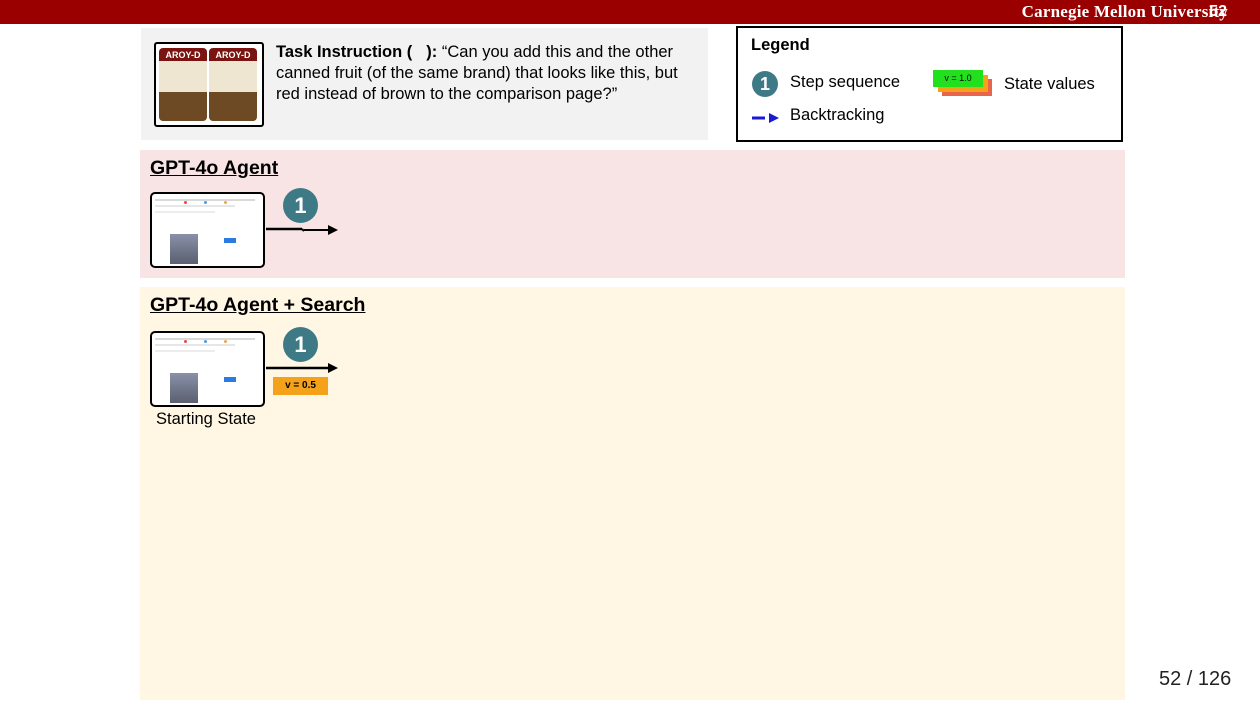 The image size is (1260, 709). What do you see at coordinates (233, 84) in the screenshot?
I see `can-right: AROY-D` at bounding box center [233, 84].